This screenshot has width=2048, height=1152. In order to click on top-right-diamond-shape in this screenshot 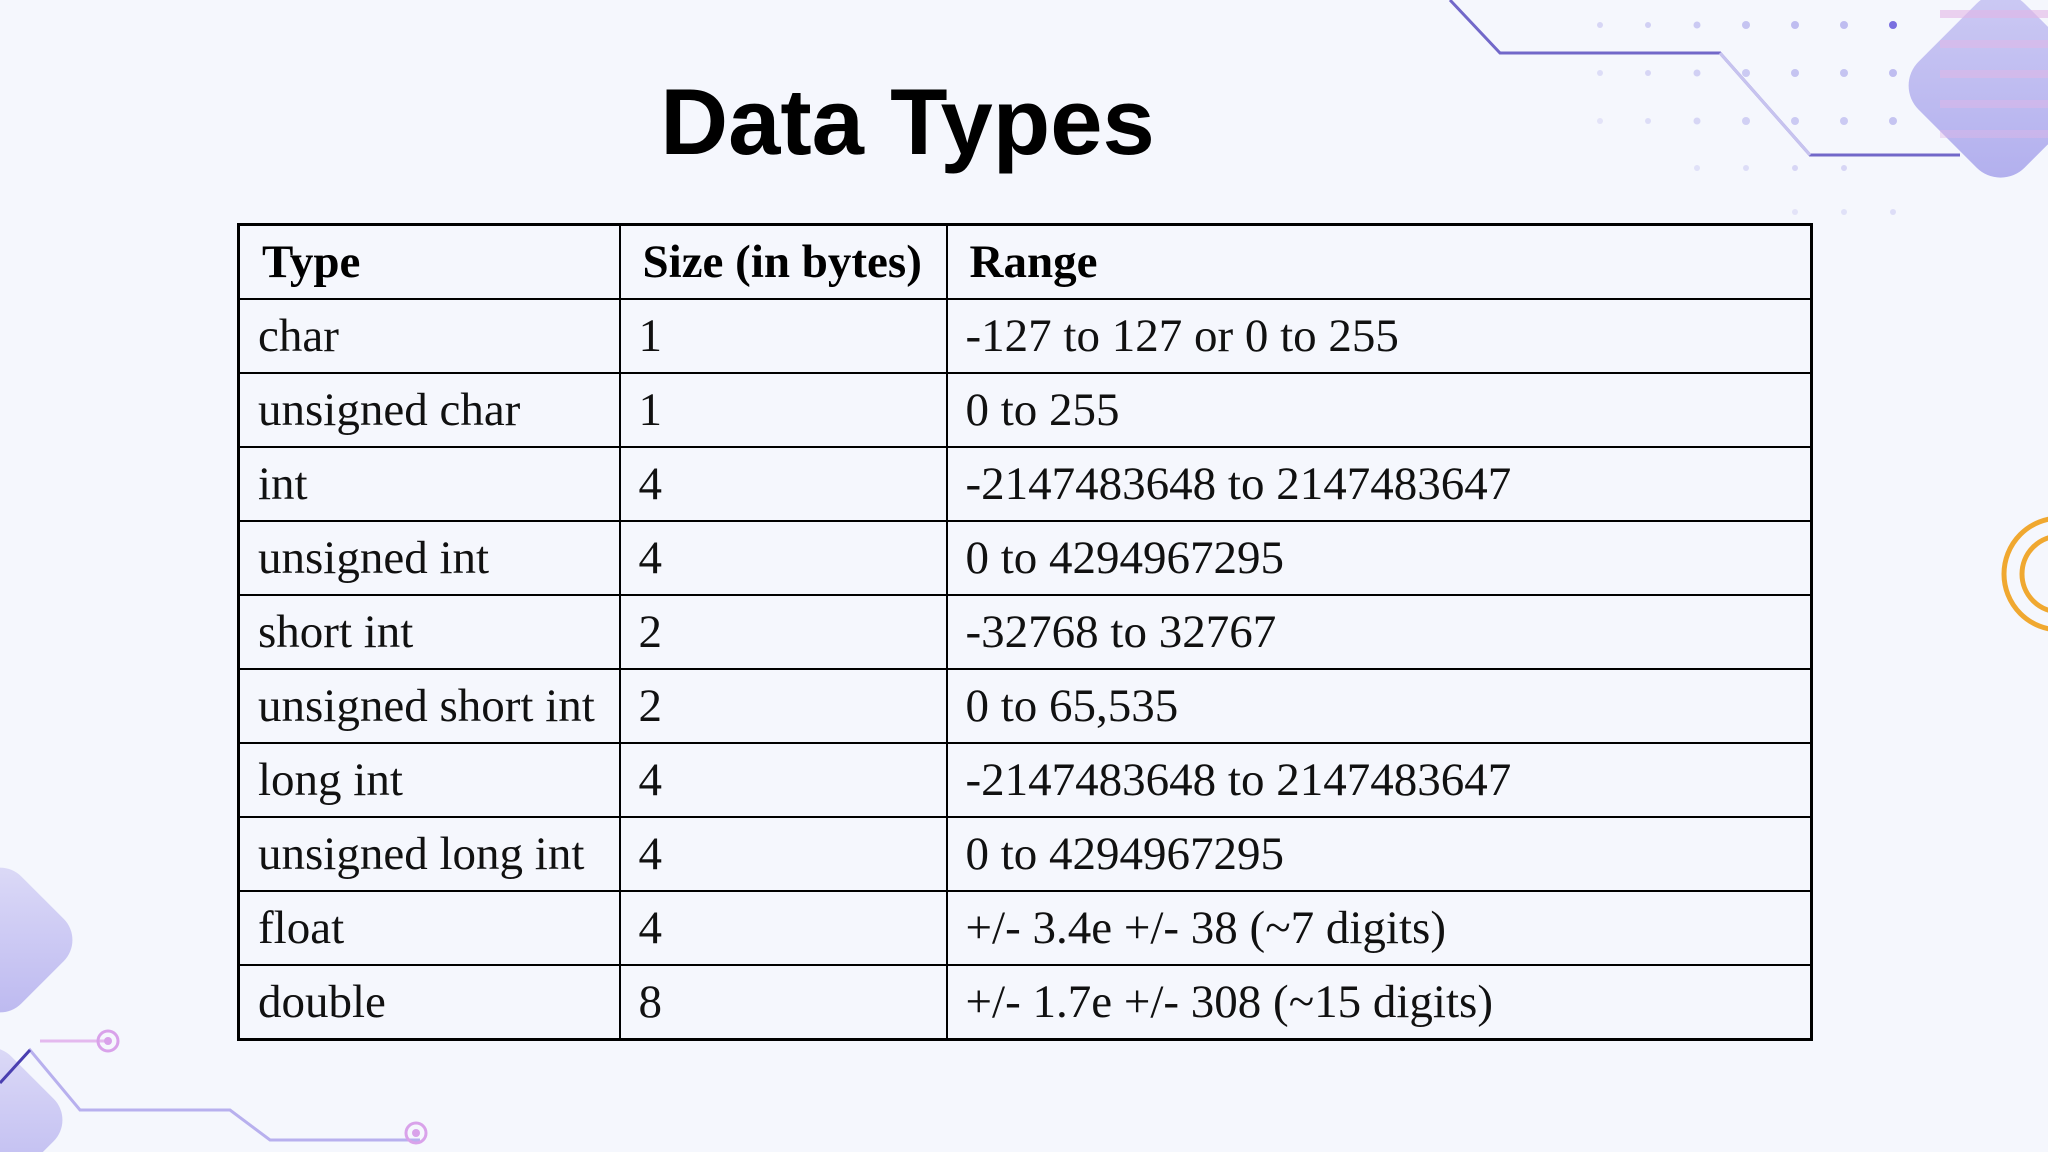, I will do `click(1978, 89)`.